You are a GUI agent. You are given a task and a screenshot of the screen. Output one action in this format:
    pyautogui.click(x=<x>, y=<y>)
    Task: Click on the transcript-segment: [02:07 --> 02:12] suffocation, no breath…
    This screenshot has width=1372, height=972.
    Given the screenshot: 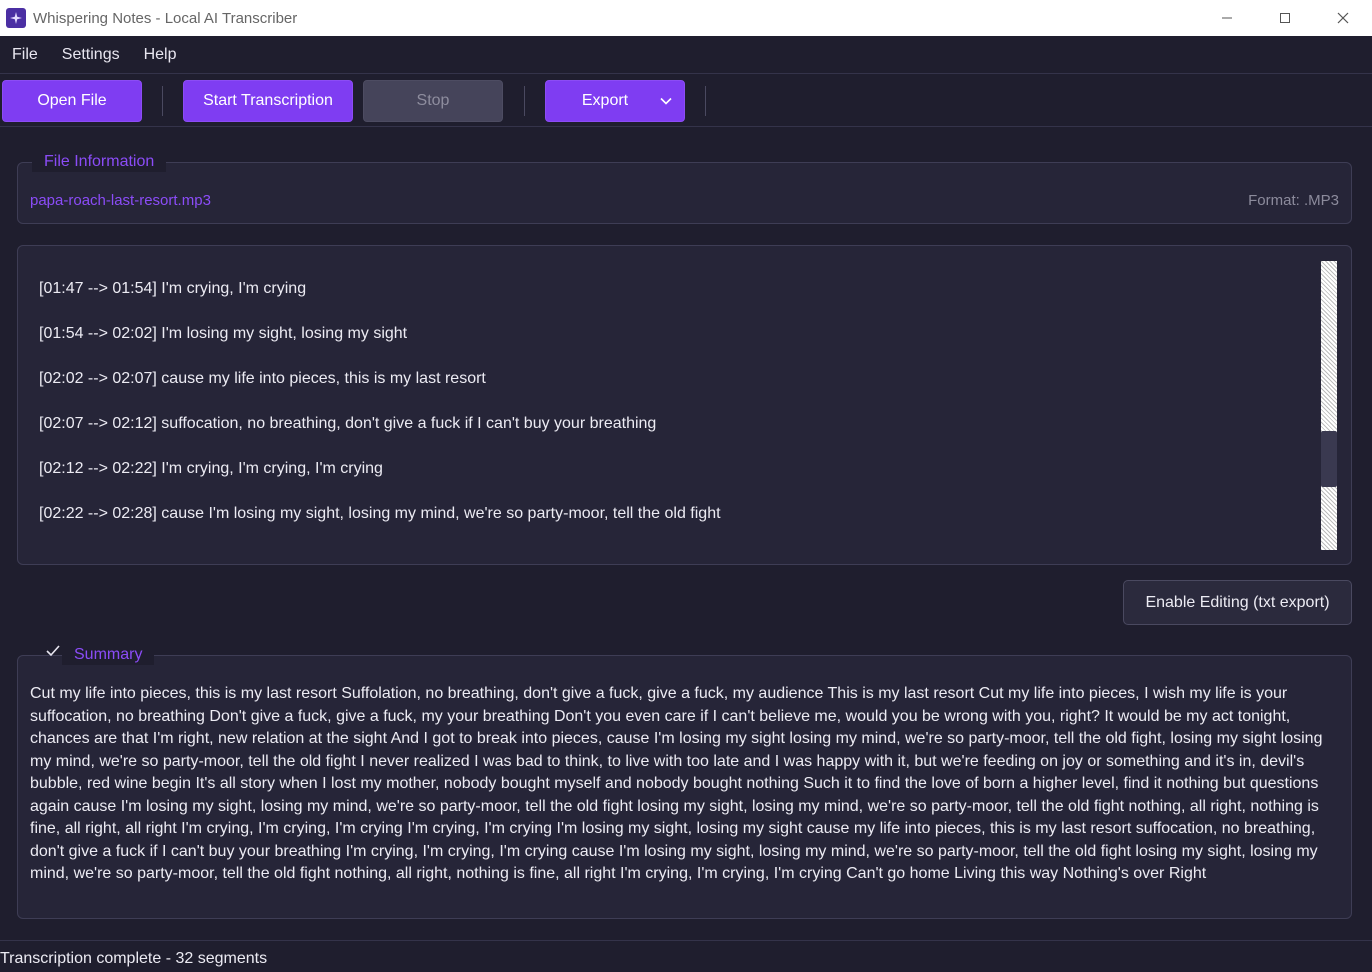 What is the action you would take?
    pyautogui.click(x=348, y=423)
    